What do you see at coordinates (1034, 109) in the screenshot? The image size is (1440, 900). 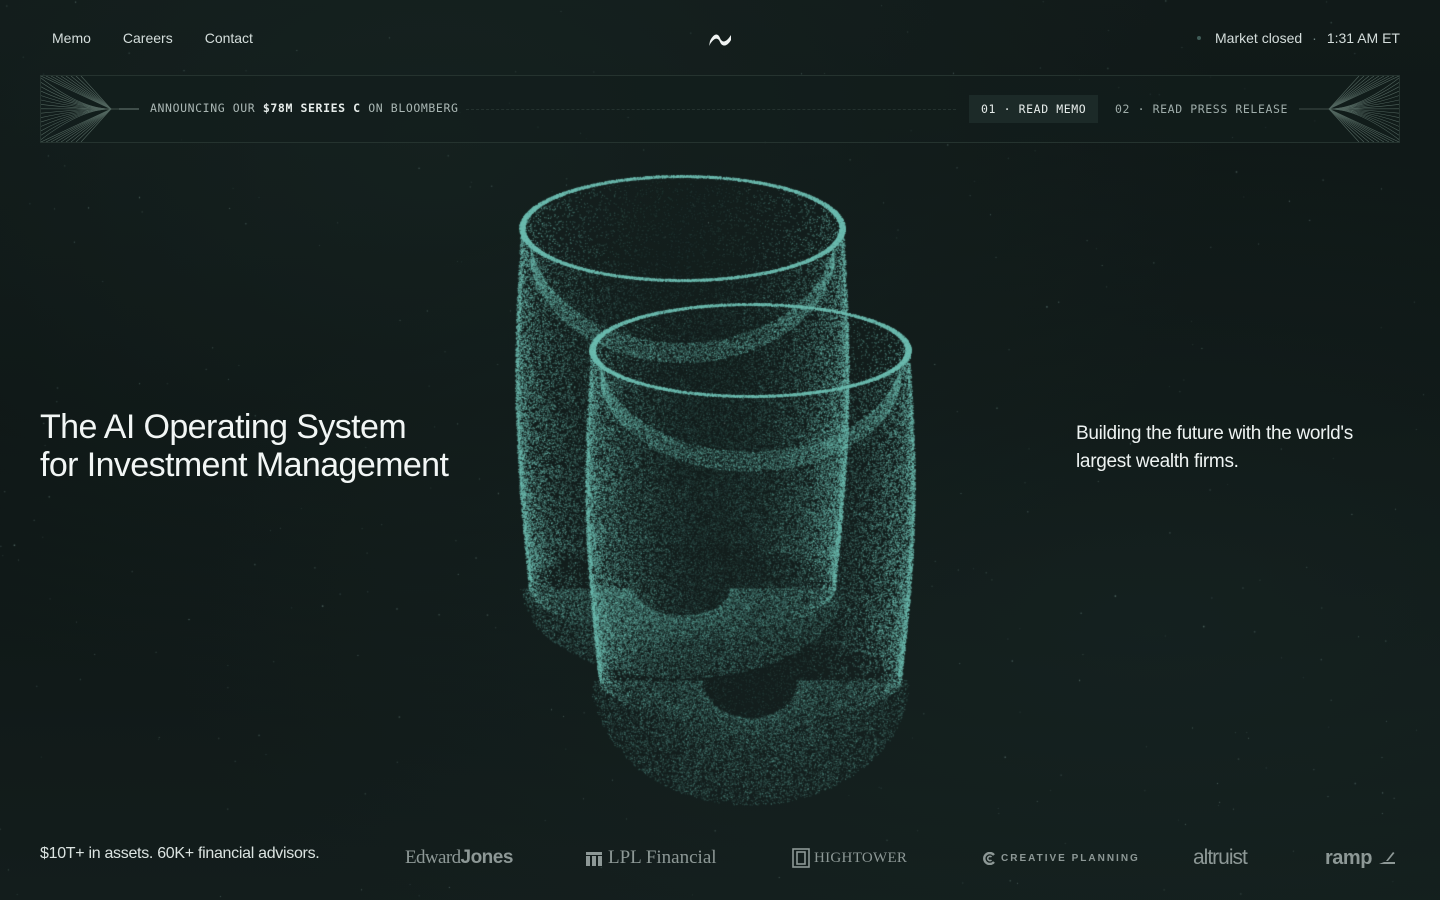 I see `read-memo-button: 01 · READ MEMO` at bounding box center [1034, 109].